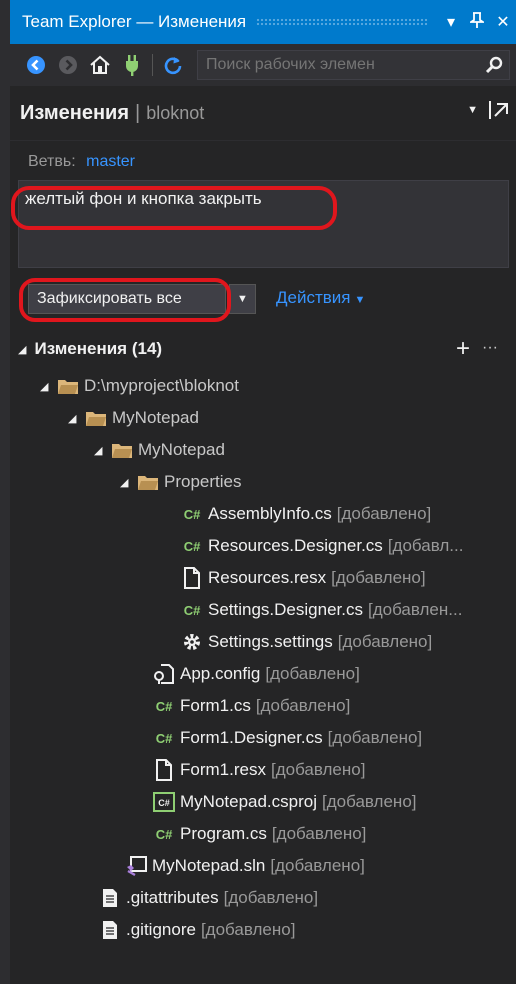  I want to click on commit-message-input: желтый фон и кнопка закрыть, so click(263, 224).